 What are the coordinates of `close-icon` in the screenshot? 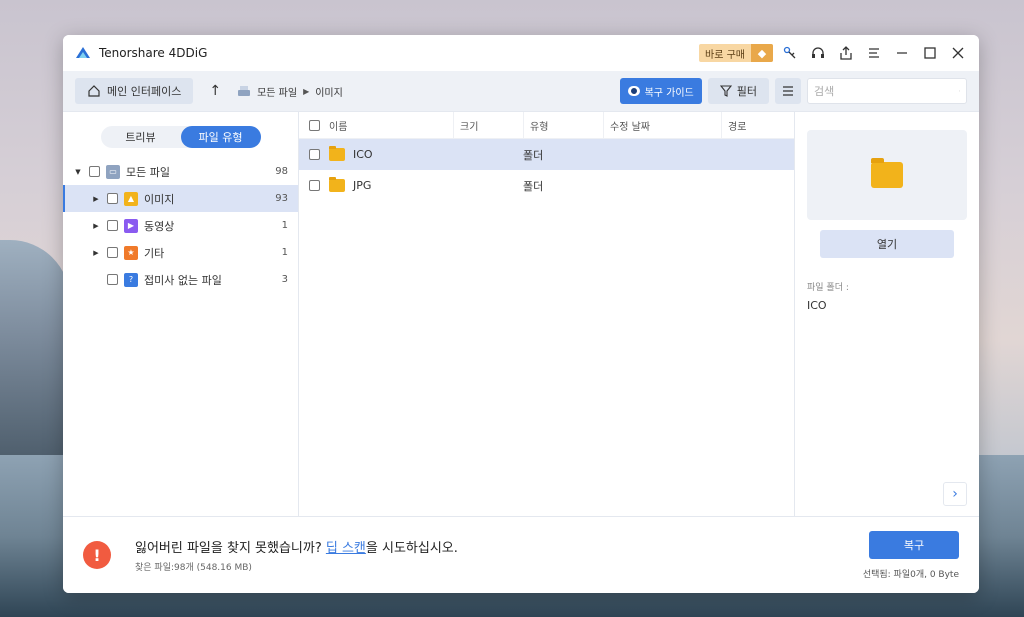 It's located at (958, 53).